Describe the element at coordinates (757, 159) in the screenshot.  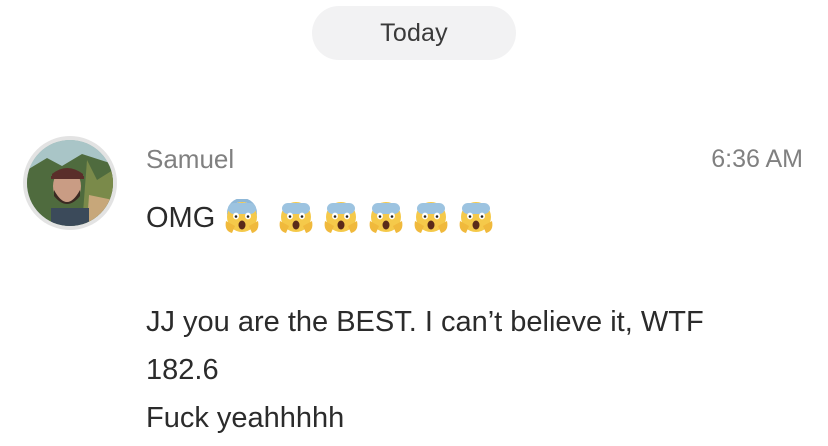
I see `message-timestamp: 6:36 AM` at that location.